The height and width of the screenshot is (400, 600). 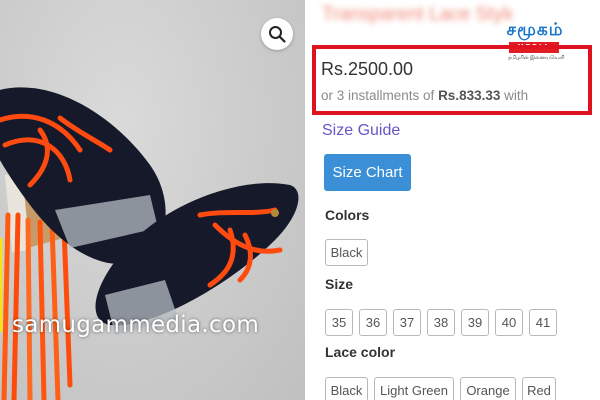 What do you see at coordinates (339, 284) in the screenshot?
I see `size-label: Size` at bounding box center [339, 284].